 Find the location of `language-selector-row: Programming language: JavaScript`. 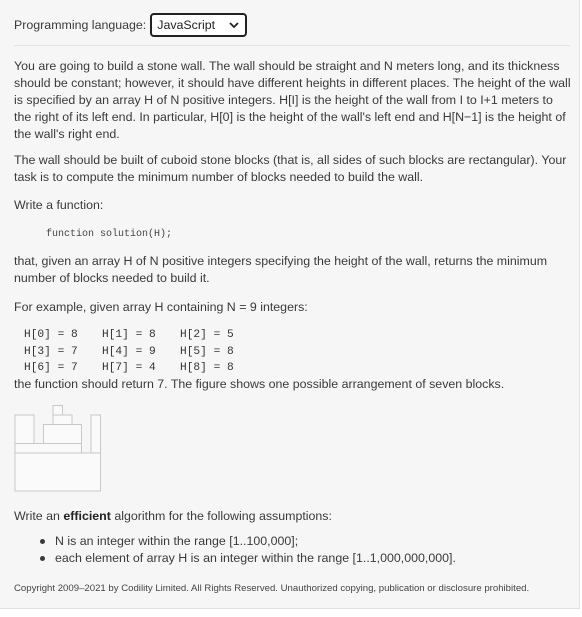

language-selector-row: Programming language: JavaScript is located at coordinates (131, 25).